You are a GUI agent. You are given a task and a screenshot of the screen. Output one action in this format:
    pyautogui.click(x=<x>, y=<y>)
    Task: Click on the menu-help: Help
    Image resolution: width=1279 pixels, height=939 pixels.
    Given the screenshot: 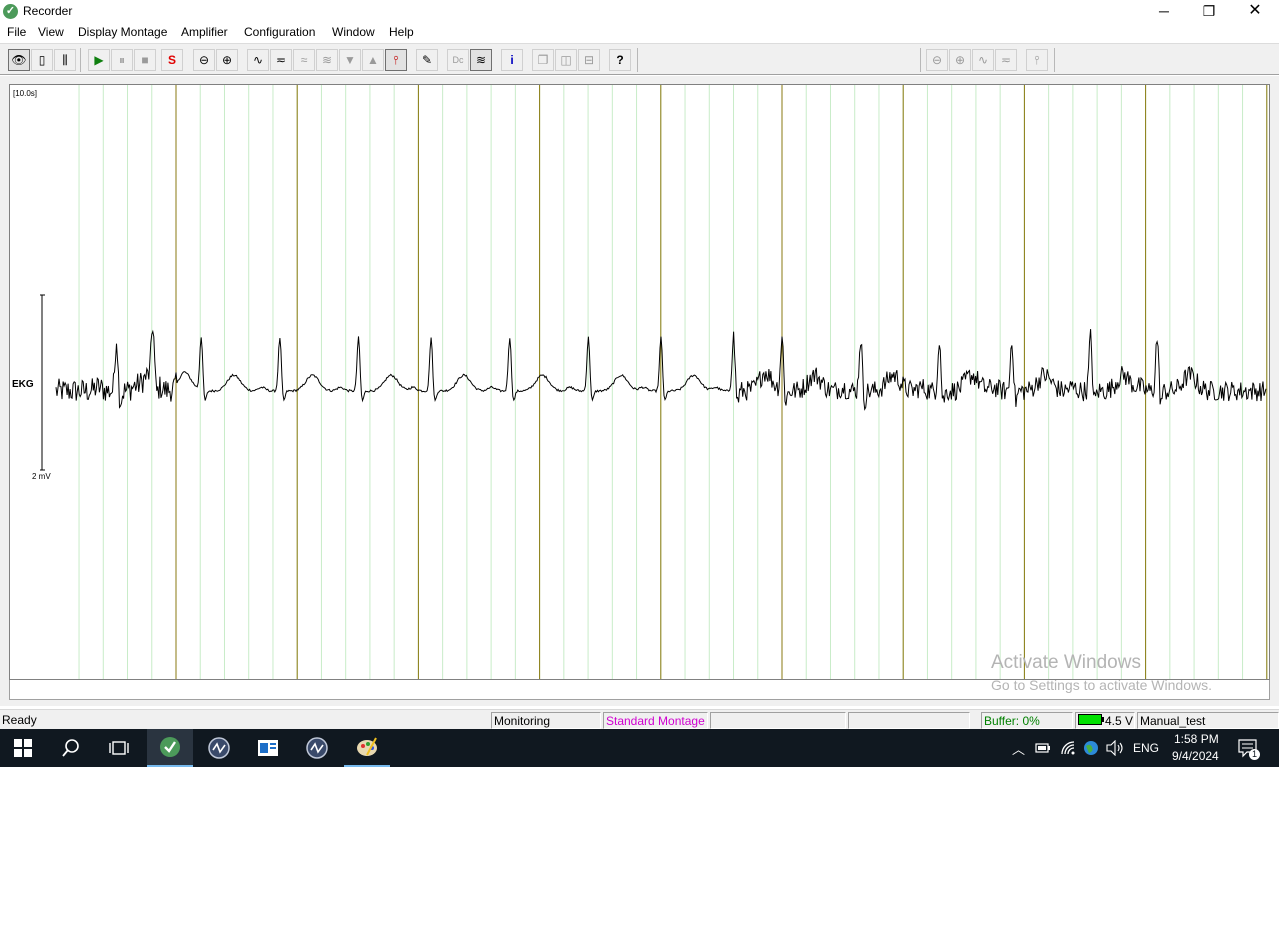 What is the action you would take?
    pyautogui.click(x=401, y=32)
    